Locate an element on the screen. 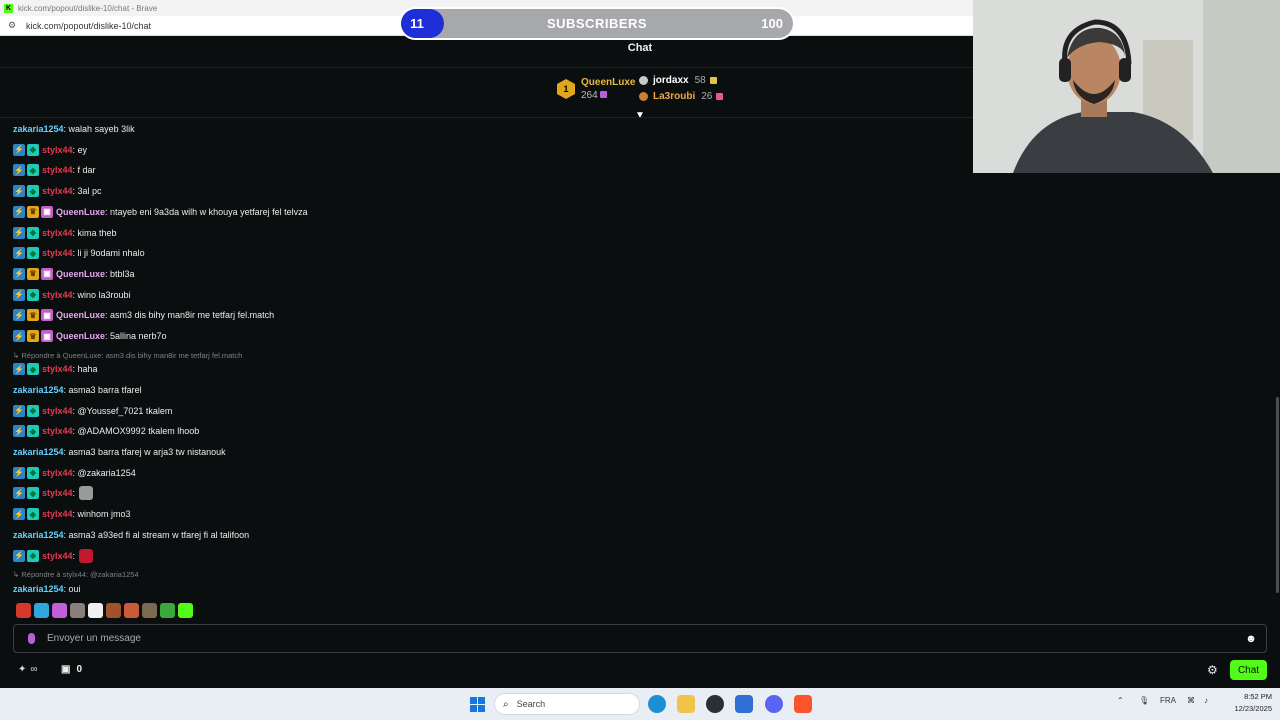 The image size is (1280, 720). chat-message: ⚡ ♛ ▣ QueenLuxe: btbl3a is located at coordinates (74, 274).